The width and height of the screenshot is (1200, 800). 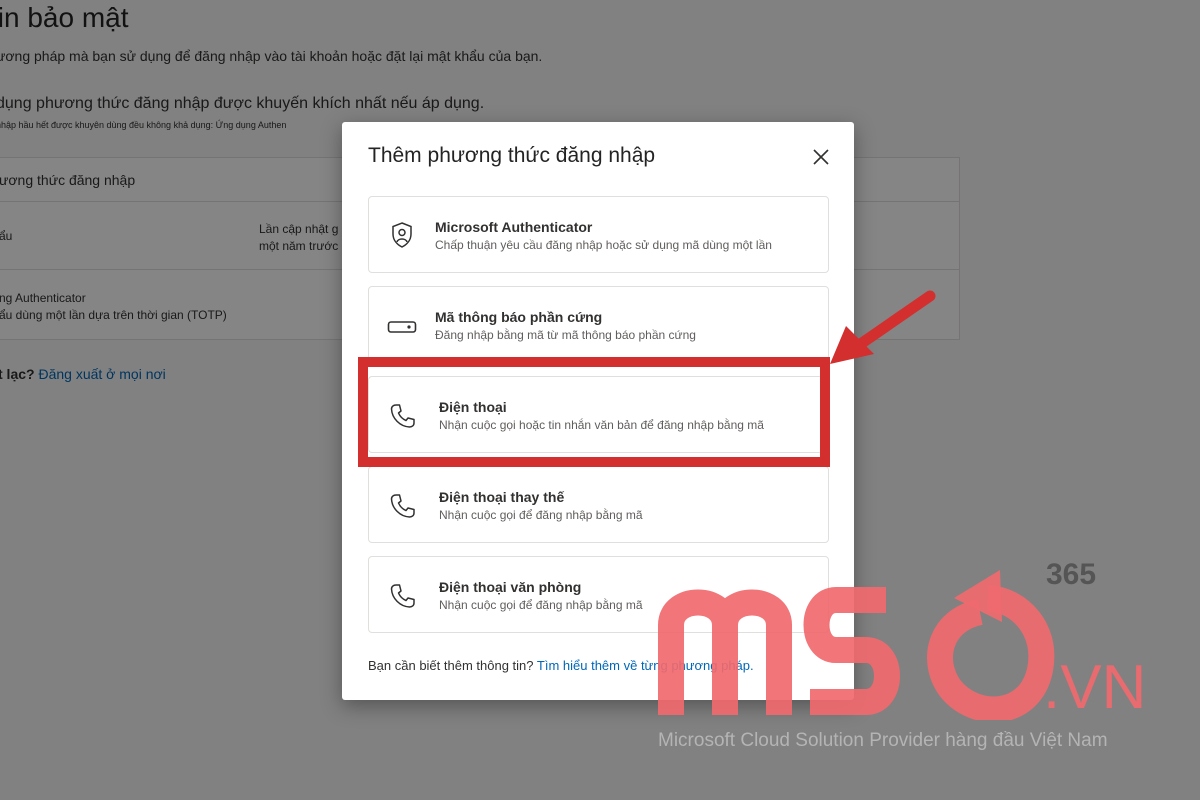 I want to click on option-title: Microsoft Authenticator, so click(x=514, y=227).